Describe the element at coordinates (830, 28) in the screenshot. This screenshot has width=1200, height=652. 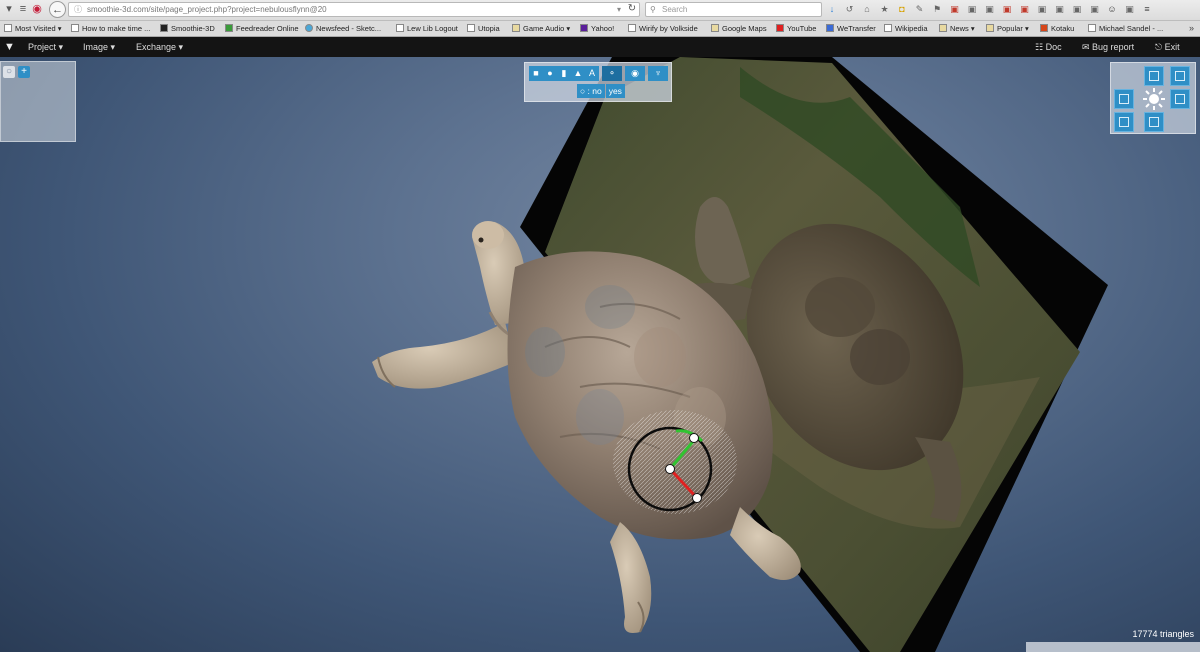
I see `wetransfer-favicon-icon` at that location.